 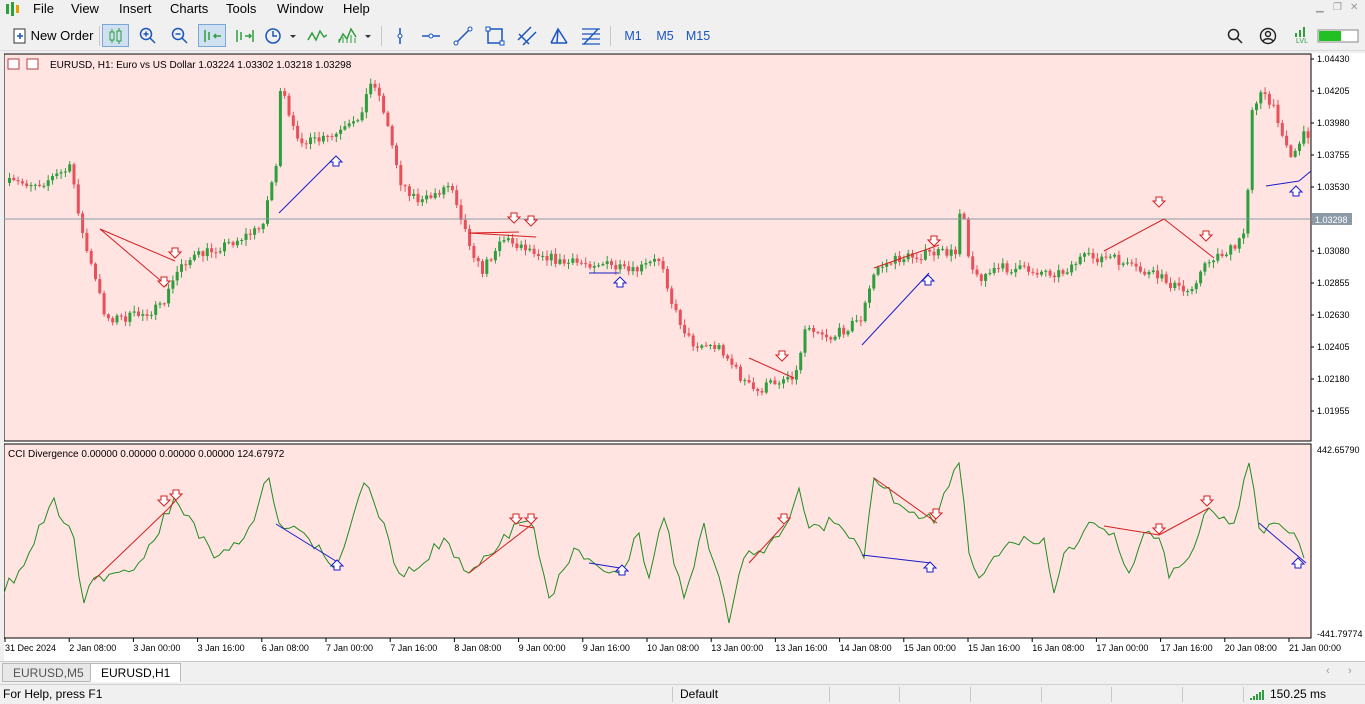 What do you see at coordinates (43, 9) in the screenshot?
I see `menu-file: File` at bounding box center [43, 9].